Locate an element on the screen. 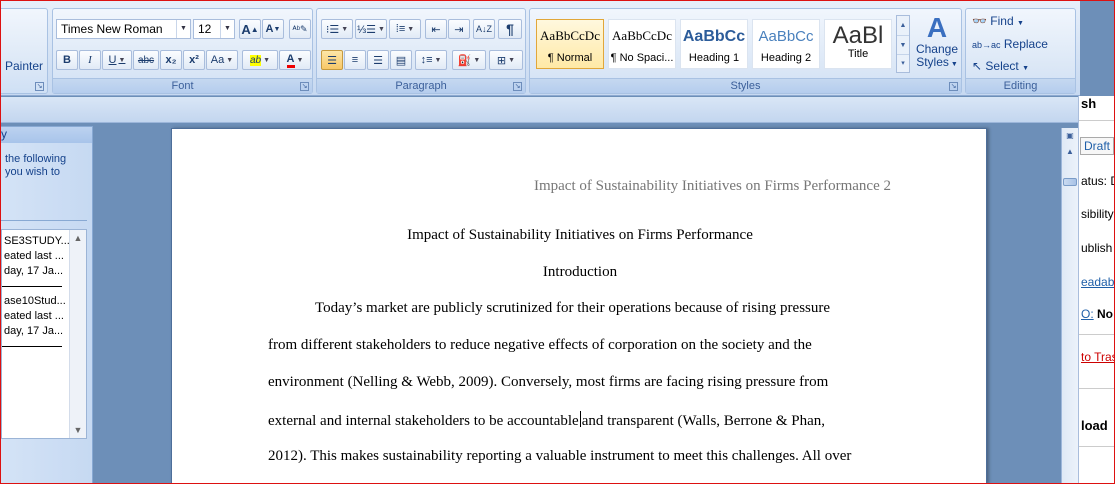 This screenshot has height=484, width=1115. clipboard-launcher-icon: ↘ is located at coordinates (39, 86).